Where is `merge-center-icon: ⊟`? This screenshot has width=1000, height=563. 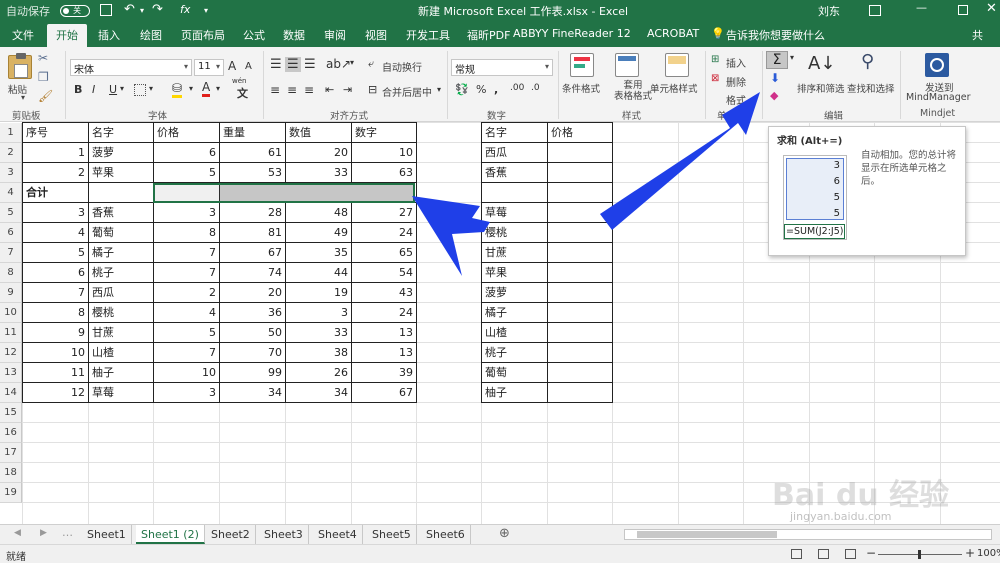 merge-center-icon: ⊟ is located at coordinates (372, 89).